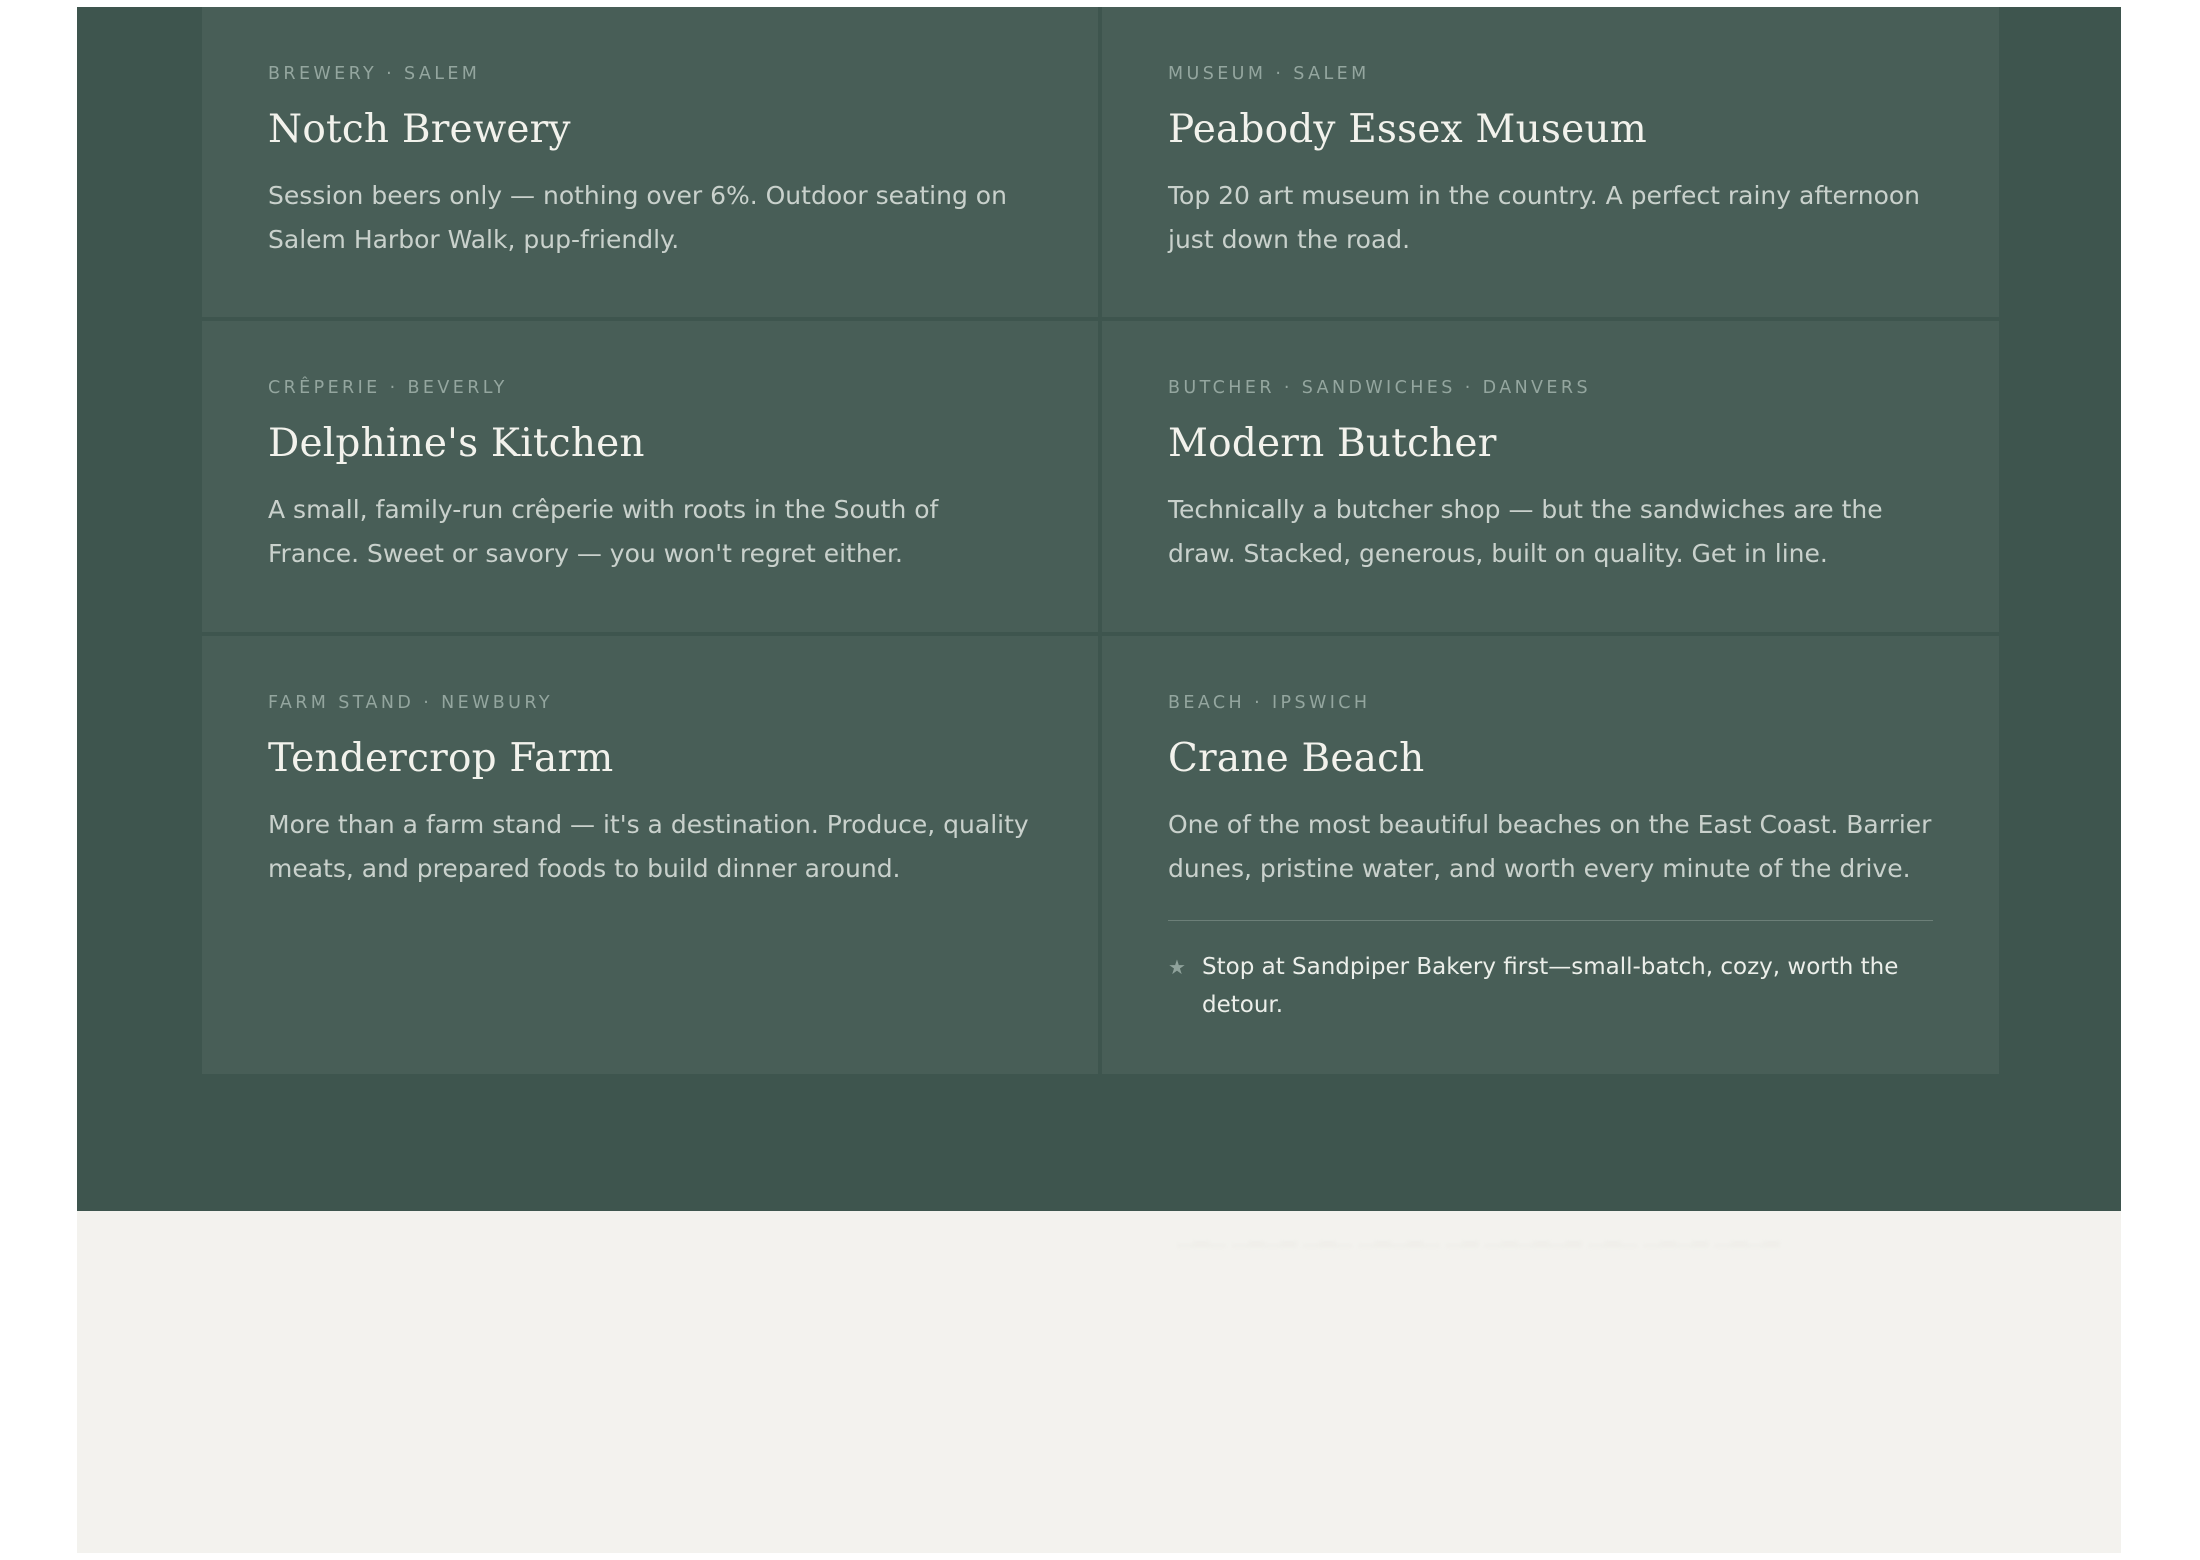 The height and width of the screenshot is (1560, 2200). I want to click on card-category: BREWERY · SALEM, so click(374, 74).